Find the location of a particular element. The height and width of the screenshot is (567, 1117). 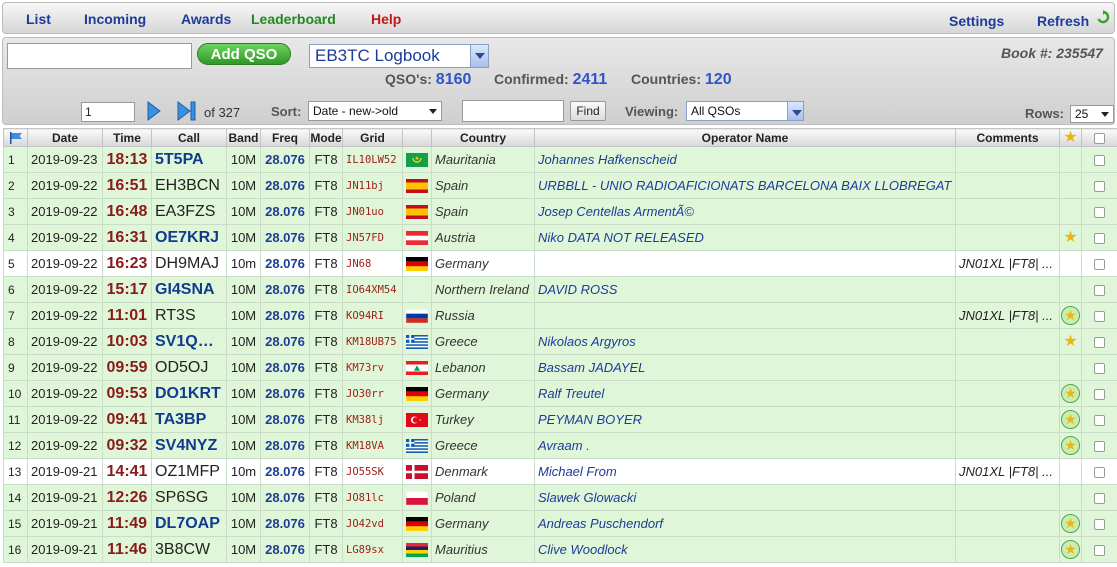

cell-callsign: SV4NYZ is located at coordinates (189, 445).